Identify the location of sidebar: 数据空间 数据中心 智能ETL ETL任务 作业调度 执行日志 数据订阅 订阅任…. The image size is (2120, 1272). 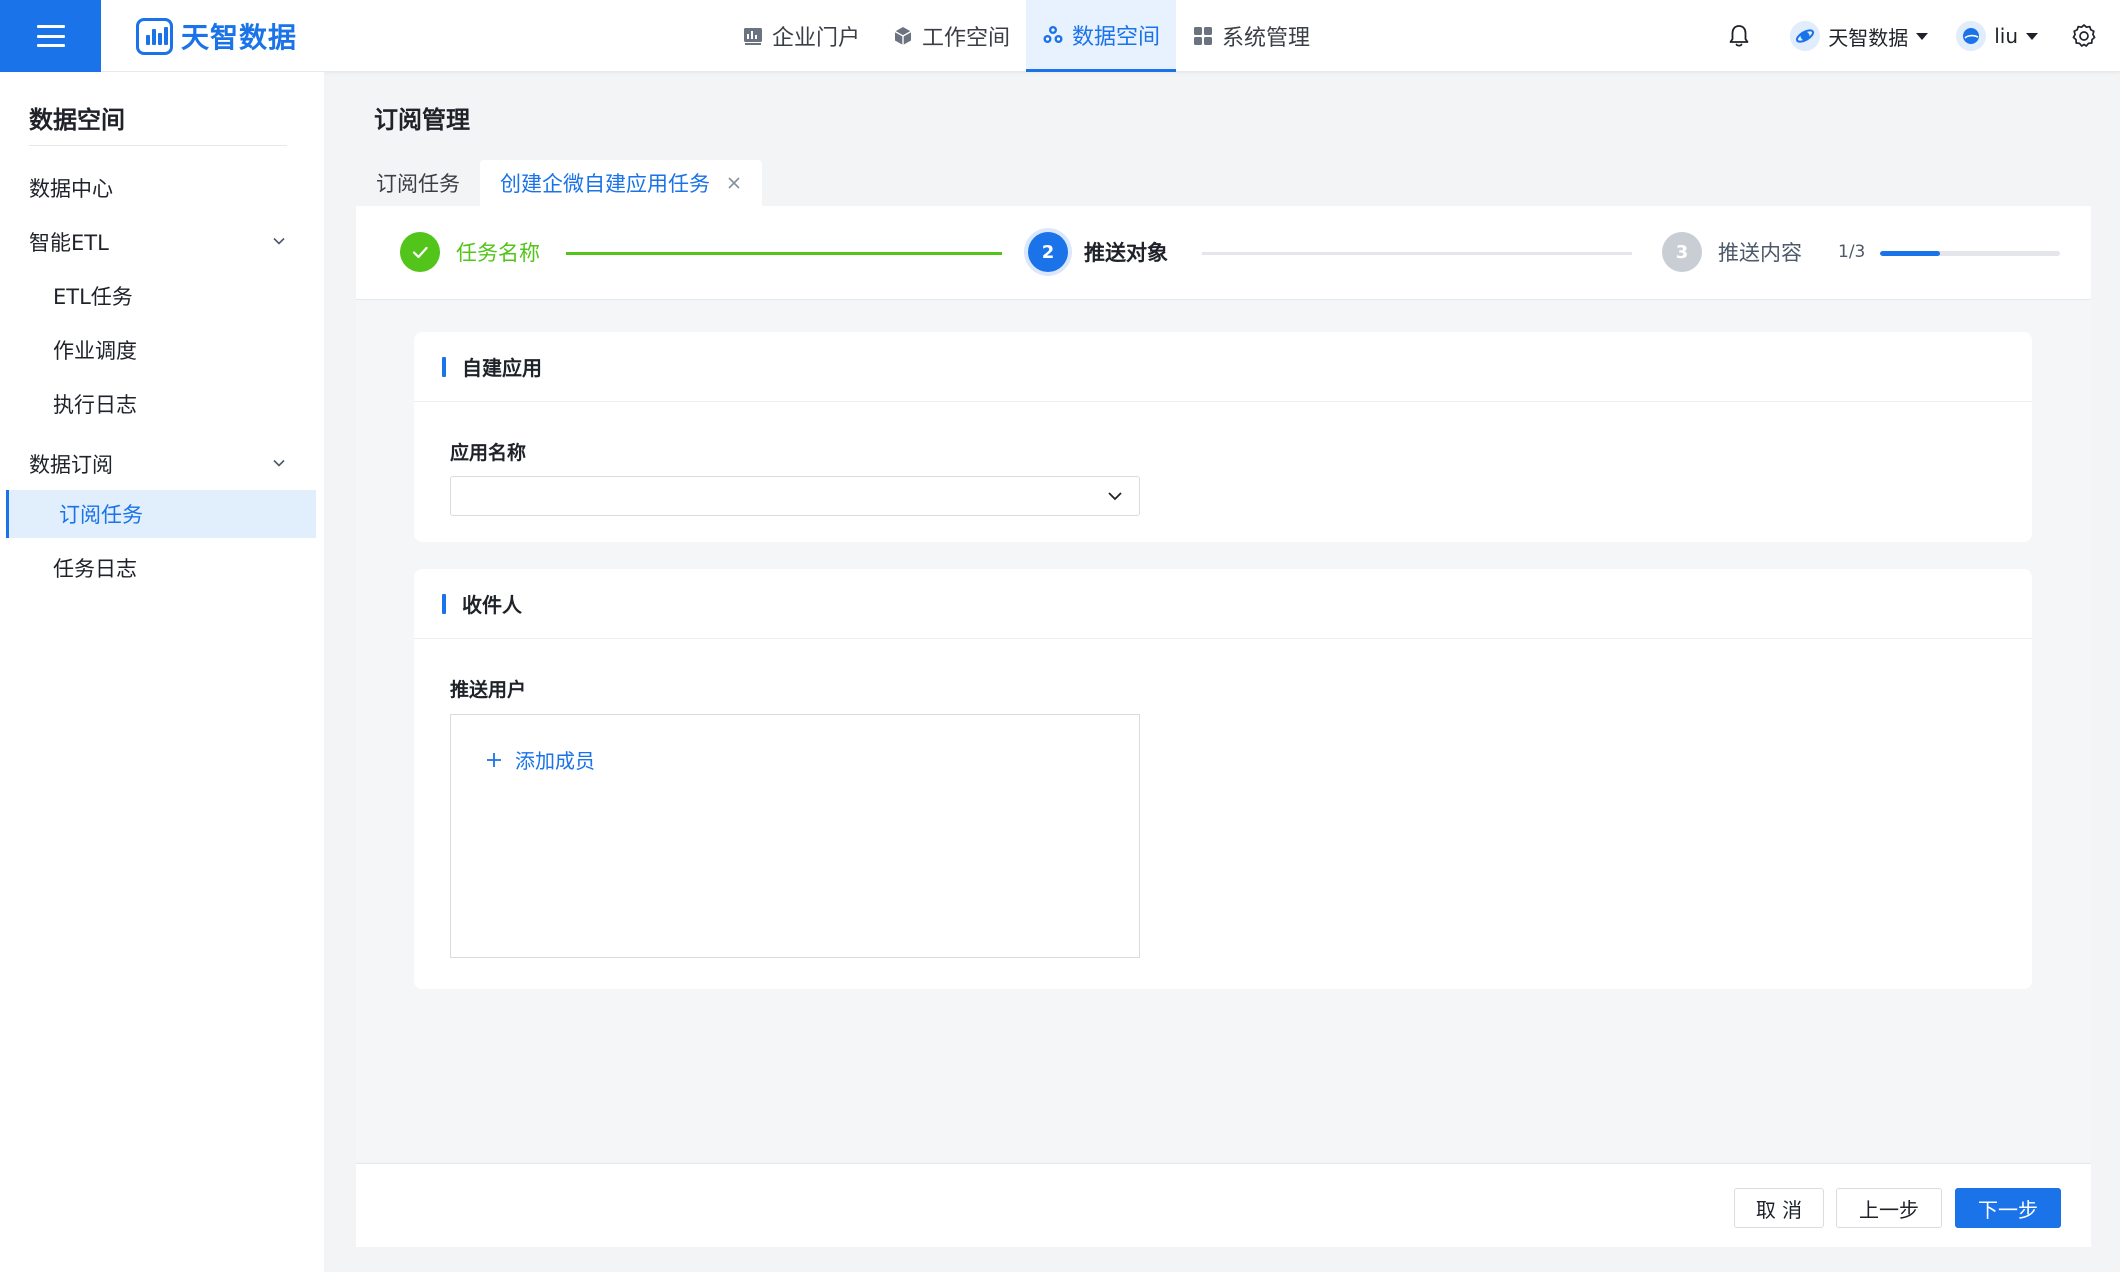
(162, 672).